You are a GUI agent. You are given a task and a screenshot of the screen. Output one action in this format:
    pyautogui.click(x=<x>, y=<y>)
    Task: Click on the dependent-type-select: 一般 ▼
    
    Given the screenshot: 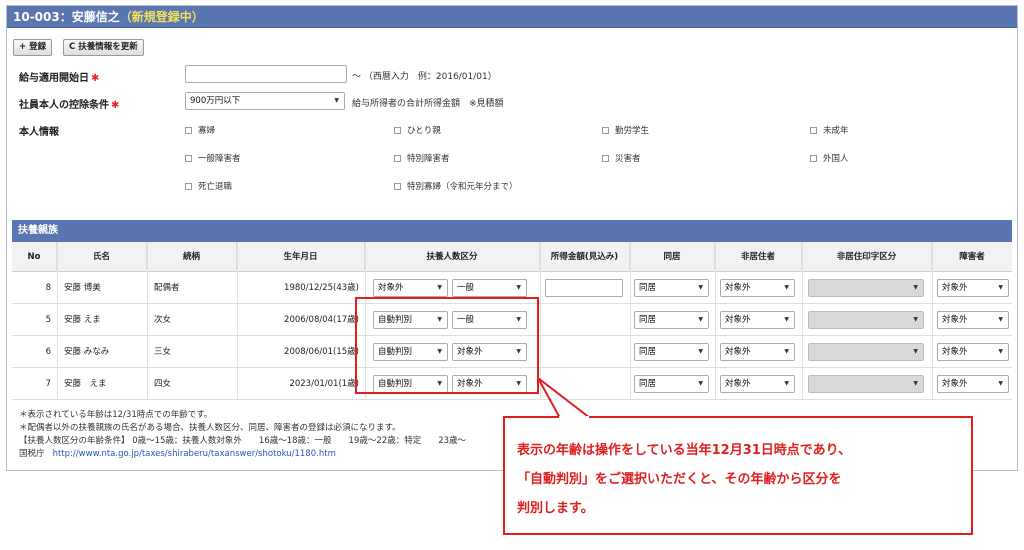 What is the action you would take?
    pyautogui.click(x=489, y=288)
    